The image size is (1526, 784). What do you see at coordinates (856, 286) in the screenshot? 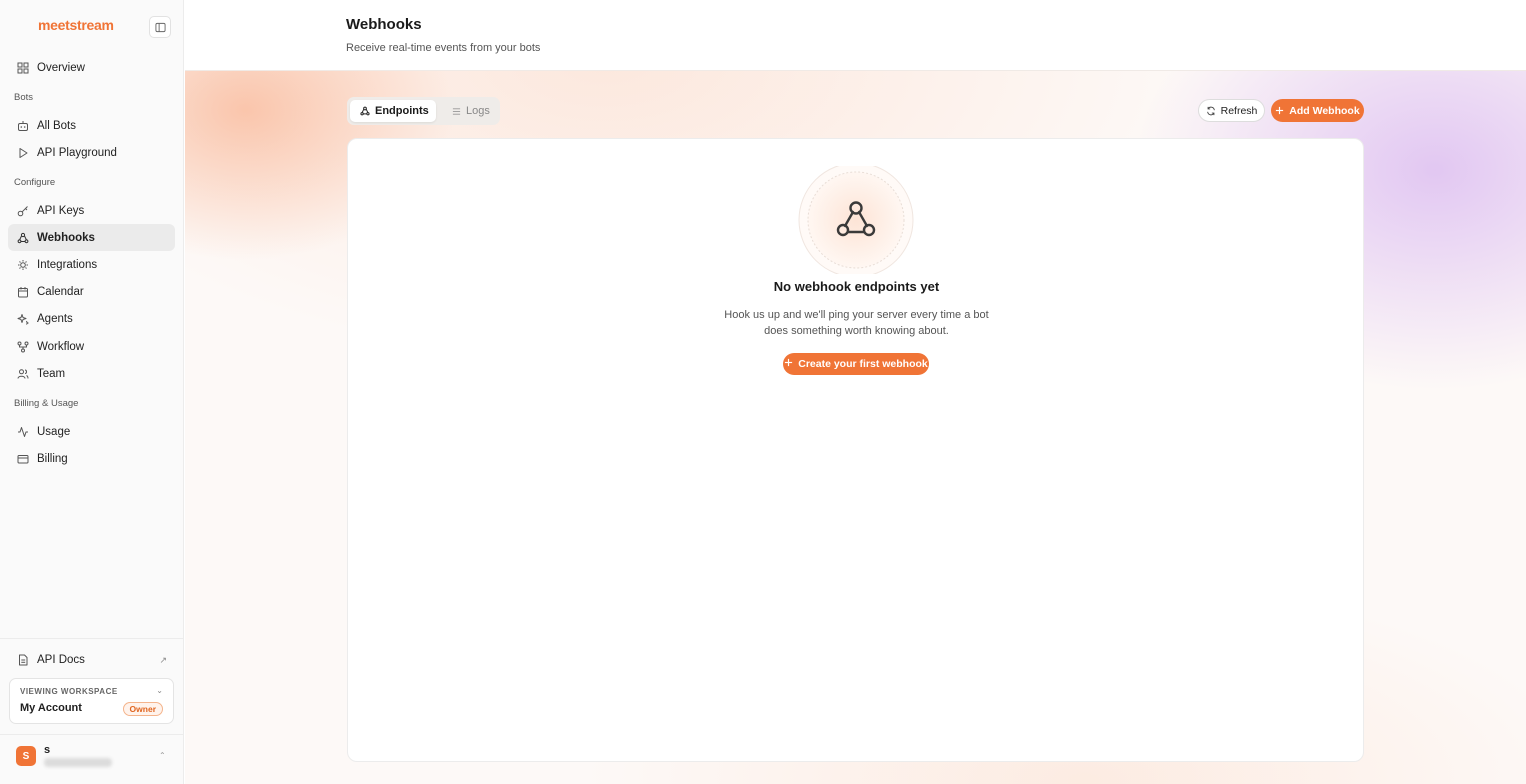
I see `empty-state-title: No webhook endpoints yet` at bounding box center [856, 286].